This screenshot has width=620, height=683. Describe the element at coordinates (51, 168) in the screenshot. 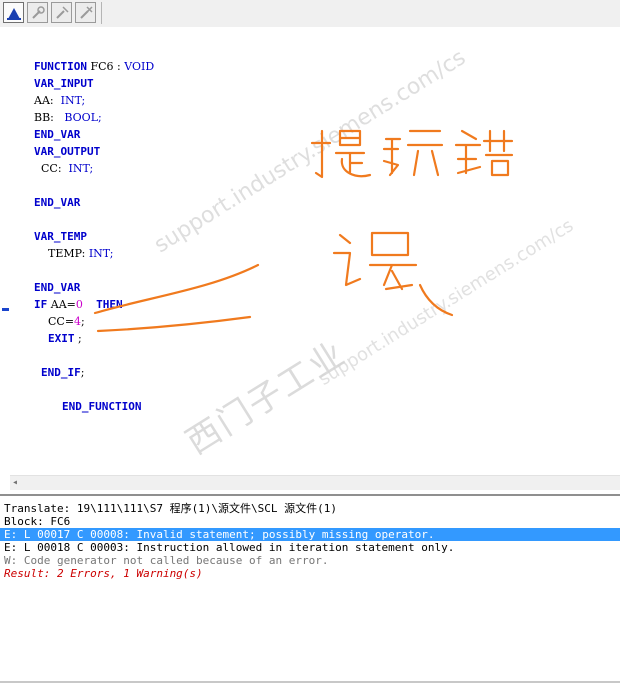

I see `var-name: CC:` at that location.